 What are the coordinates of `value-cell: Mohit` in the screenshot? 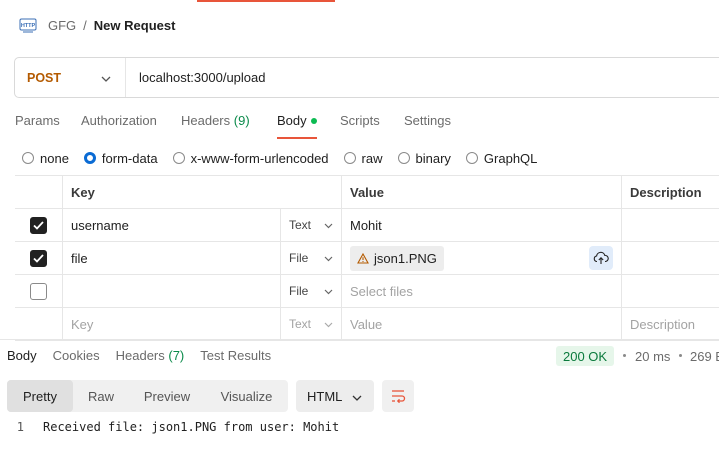 It's located at (481, 225).